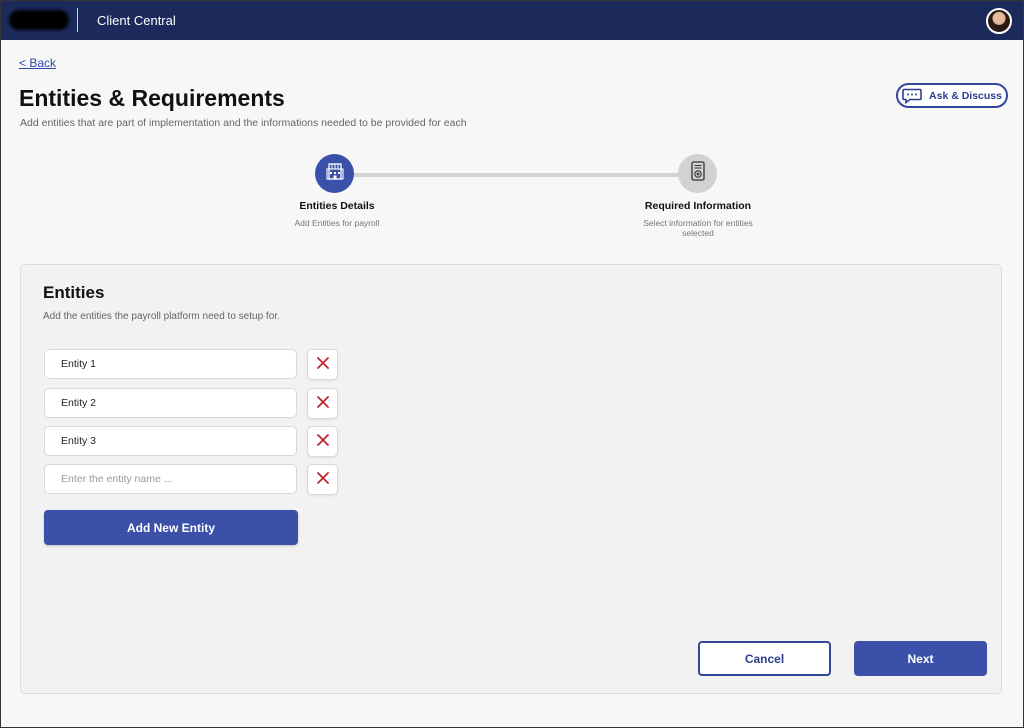  I want to click on step-entities-details-subtitle: Add Entities for payroll, so click(337, 223).